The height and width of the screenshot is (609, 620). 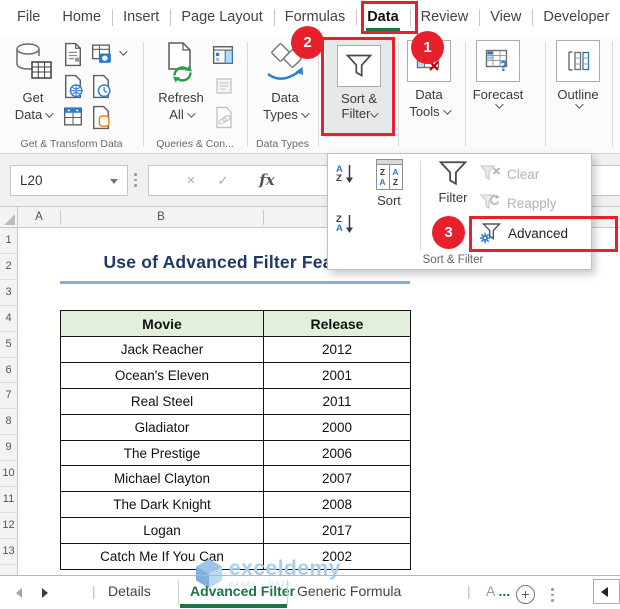 What do you see at coordinates (498, 61) in the screenshot?
I see `forecast-icon: ?` at bounding box center [498, 61].